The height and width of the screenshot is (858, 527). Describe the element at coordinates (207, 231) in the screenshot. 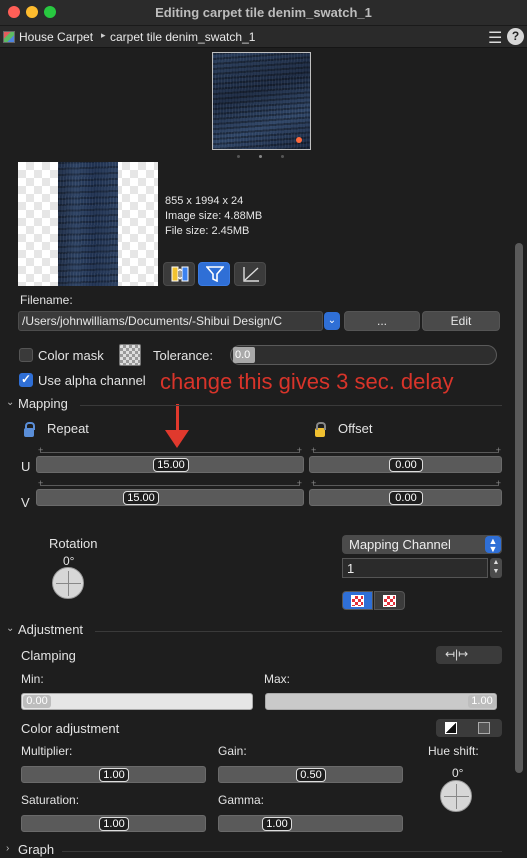

I see `texture-file-size: File size: 2.45MB` at that location.